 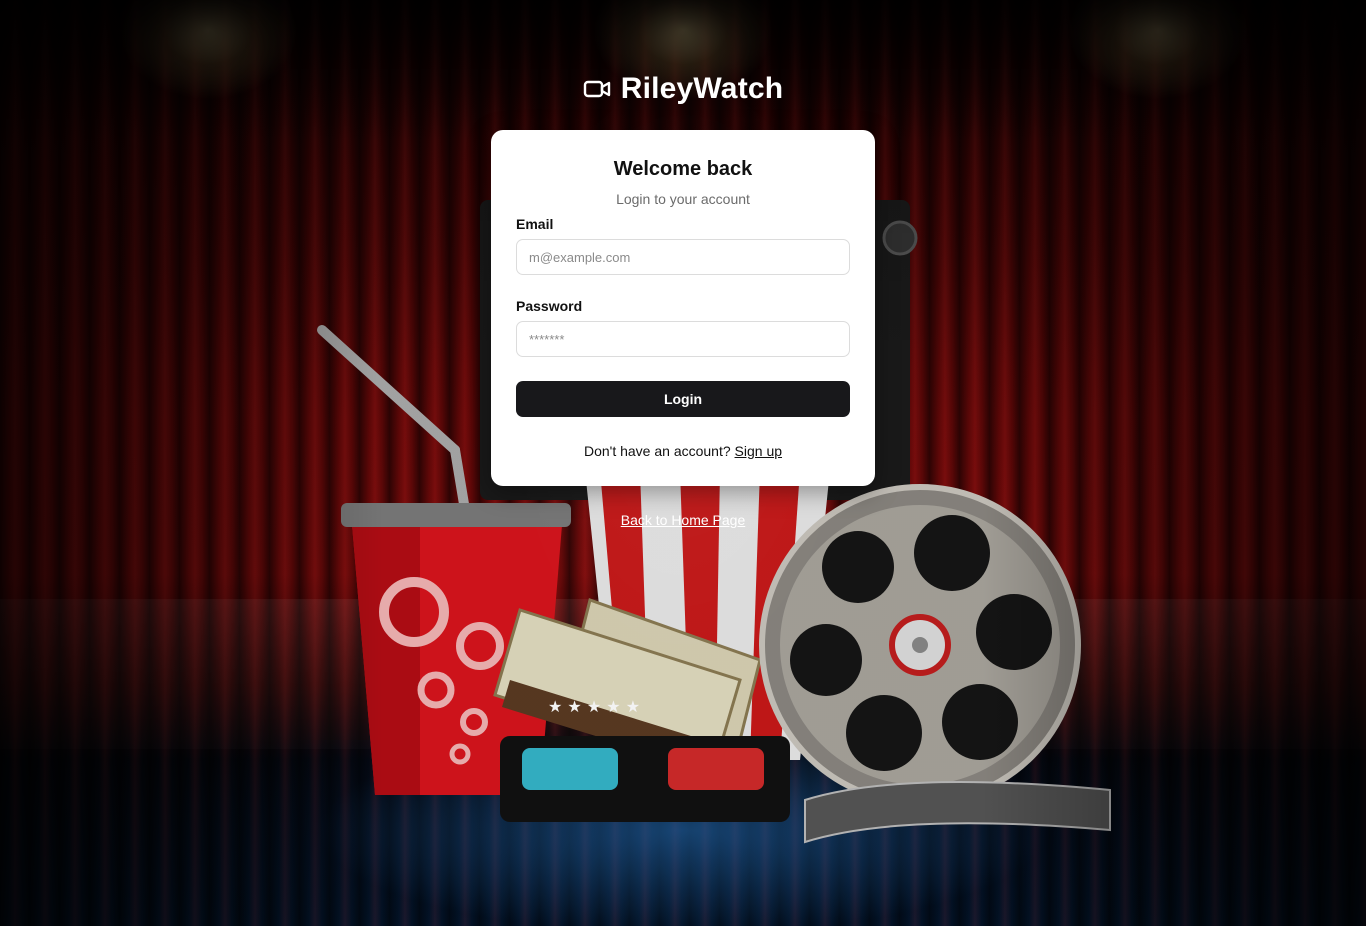 What do you see at coordinates (549, 306) in the screenshot?
I see `password-label: Password` at bounding box center [549, 306].